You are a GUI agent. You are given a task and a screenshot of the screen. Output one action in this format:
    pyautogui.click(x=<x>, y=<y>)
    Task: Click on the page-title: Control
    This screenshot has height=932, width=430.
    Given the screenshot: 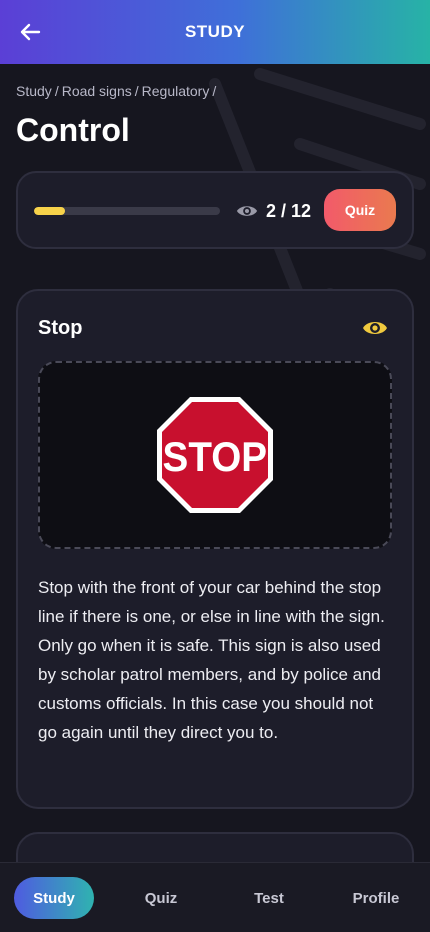 What is the action you would take?
    pyautogui.click(x=73, y=130)
    